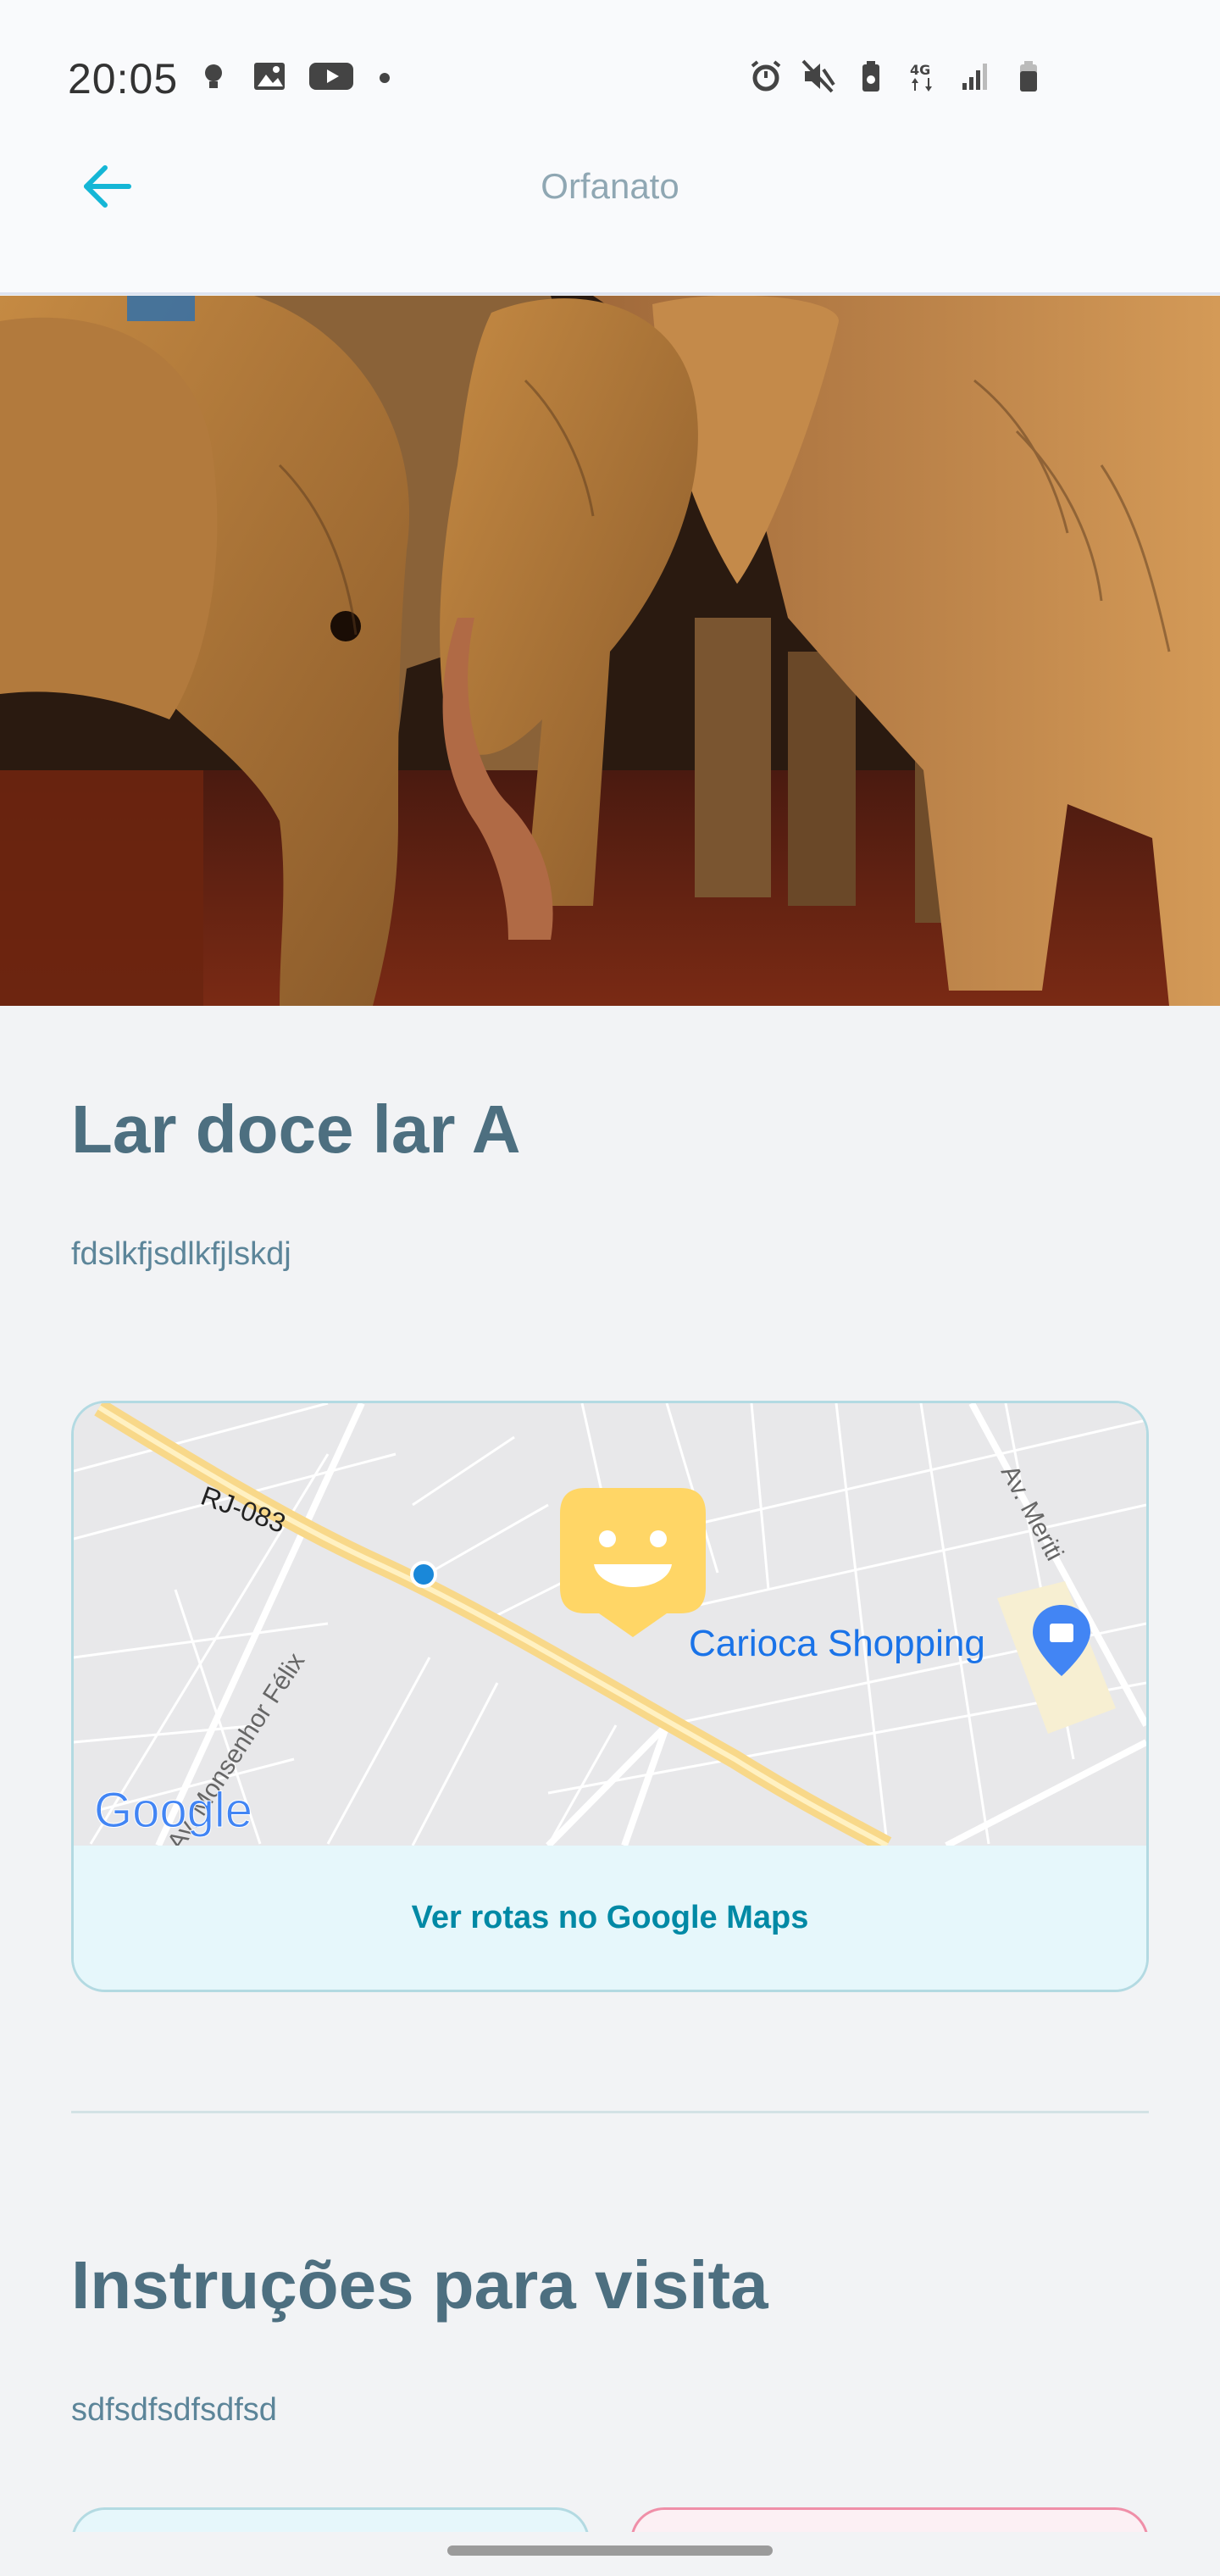  What do you see at coordinates (610, 2112) in the screenshot?
I see `section-divider` at bounding box center [610, 2112].